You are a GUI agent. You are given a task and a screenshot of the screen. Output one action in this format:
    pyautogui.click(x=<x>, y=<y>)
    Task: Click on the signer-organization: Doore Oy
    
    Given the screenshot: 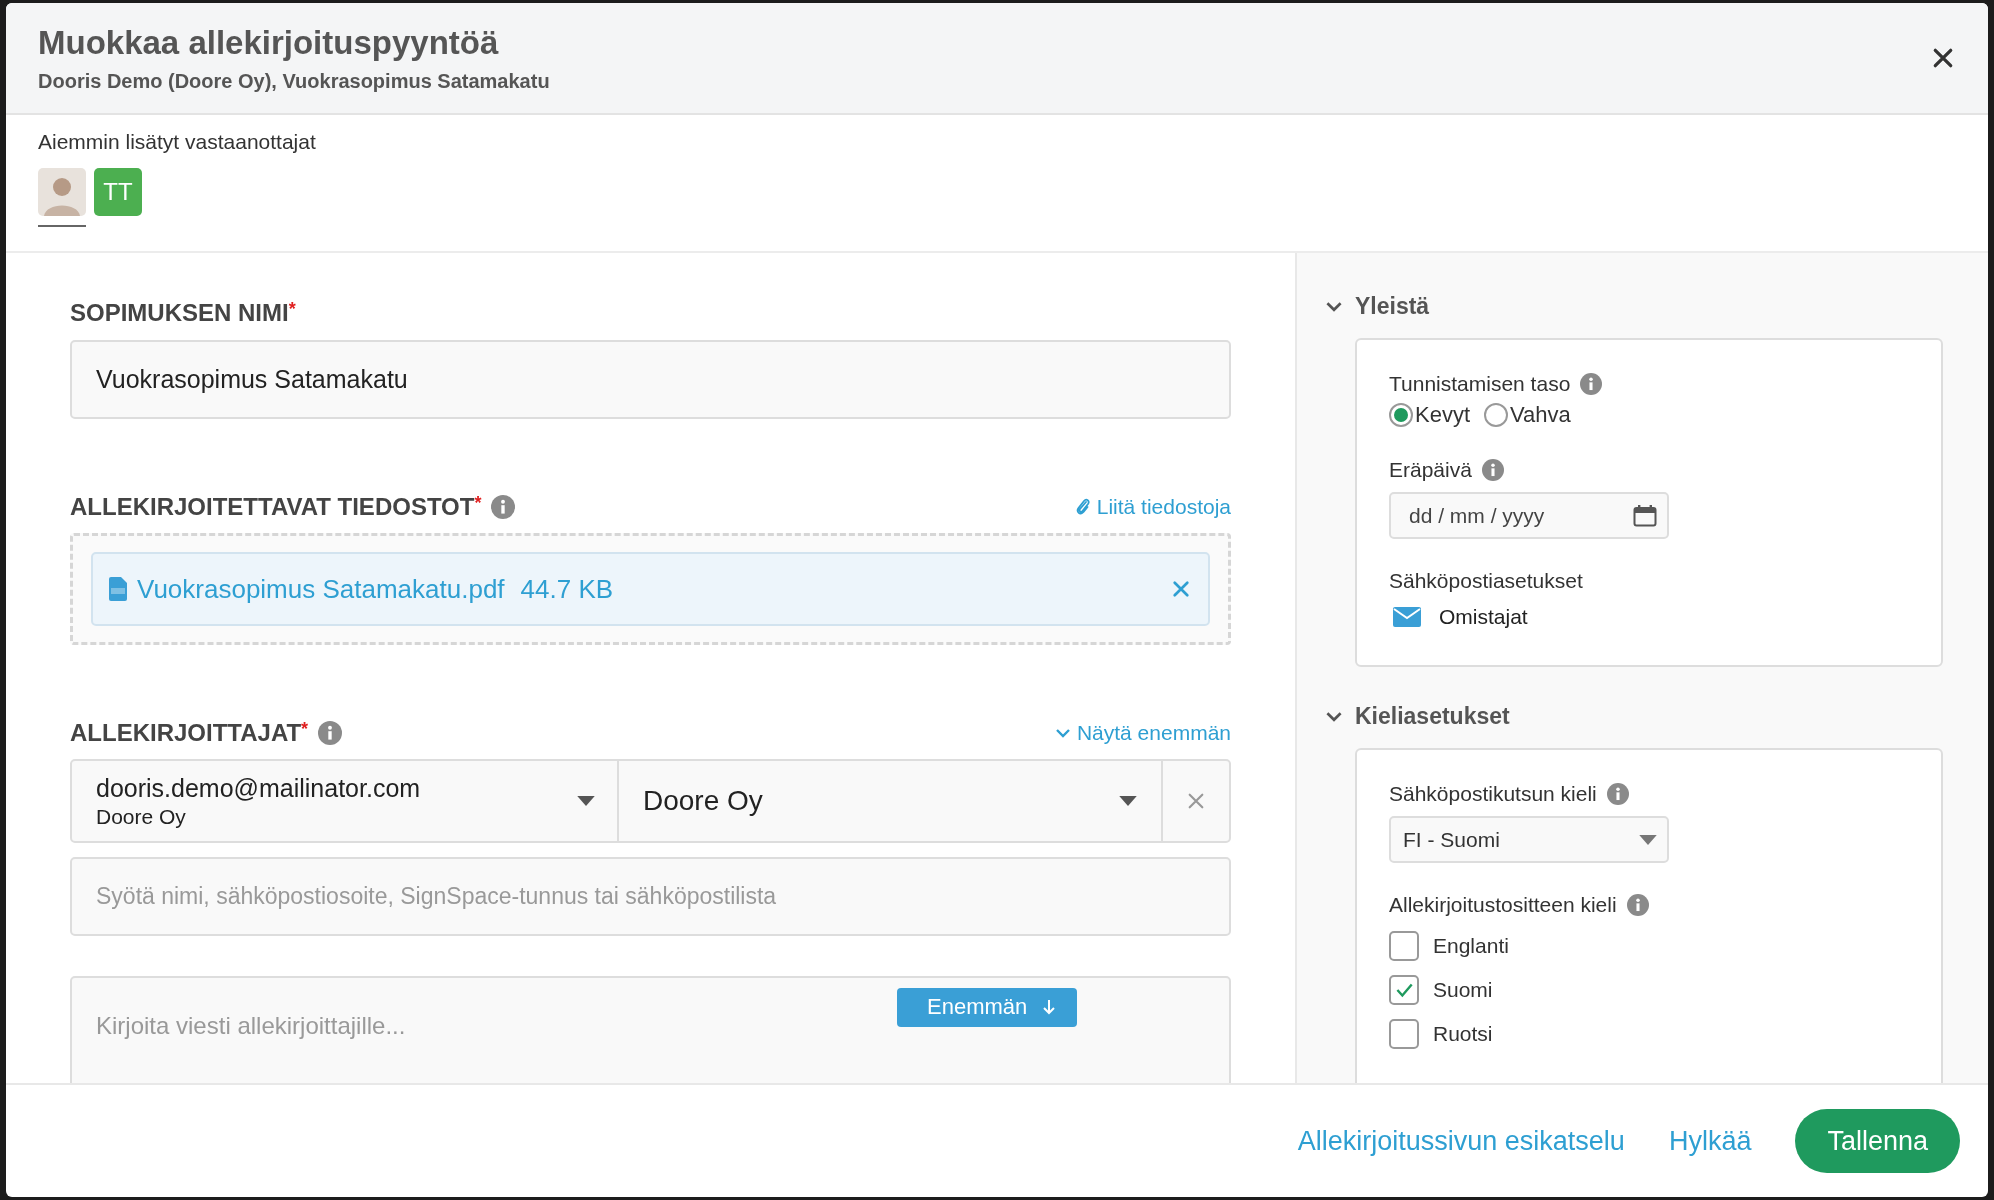 What is the action you would take?
    pyautogui.click(x=141, y=816)
    